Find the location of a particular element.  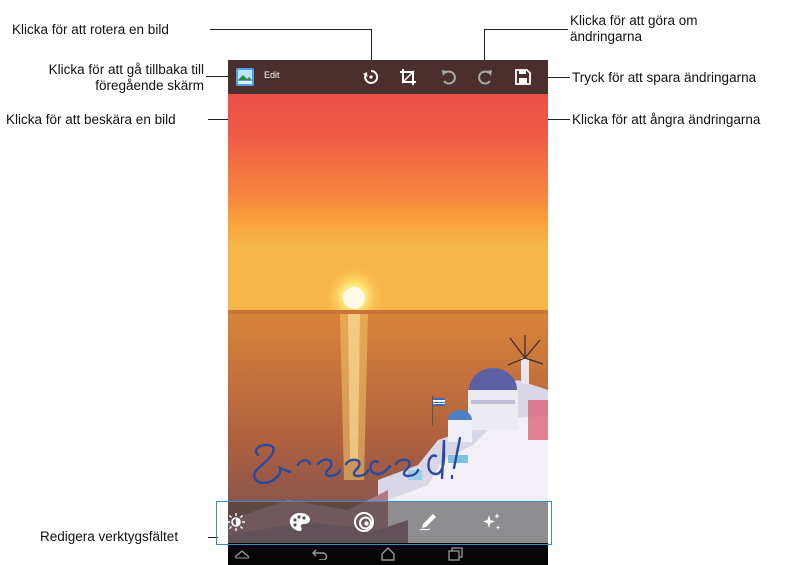

recent-apps-icon is located at coordinates (455, 554).